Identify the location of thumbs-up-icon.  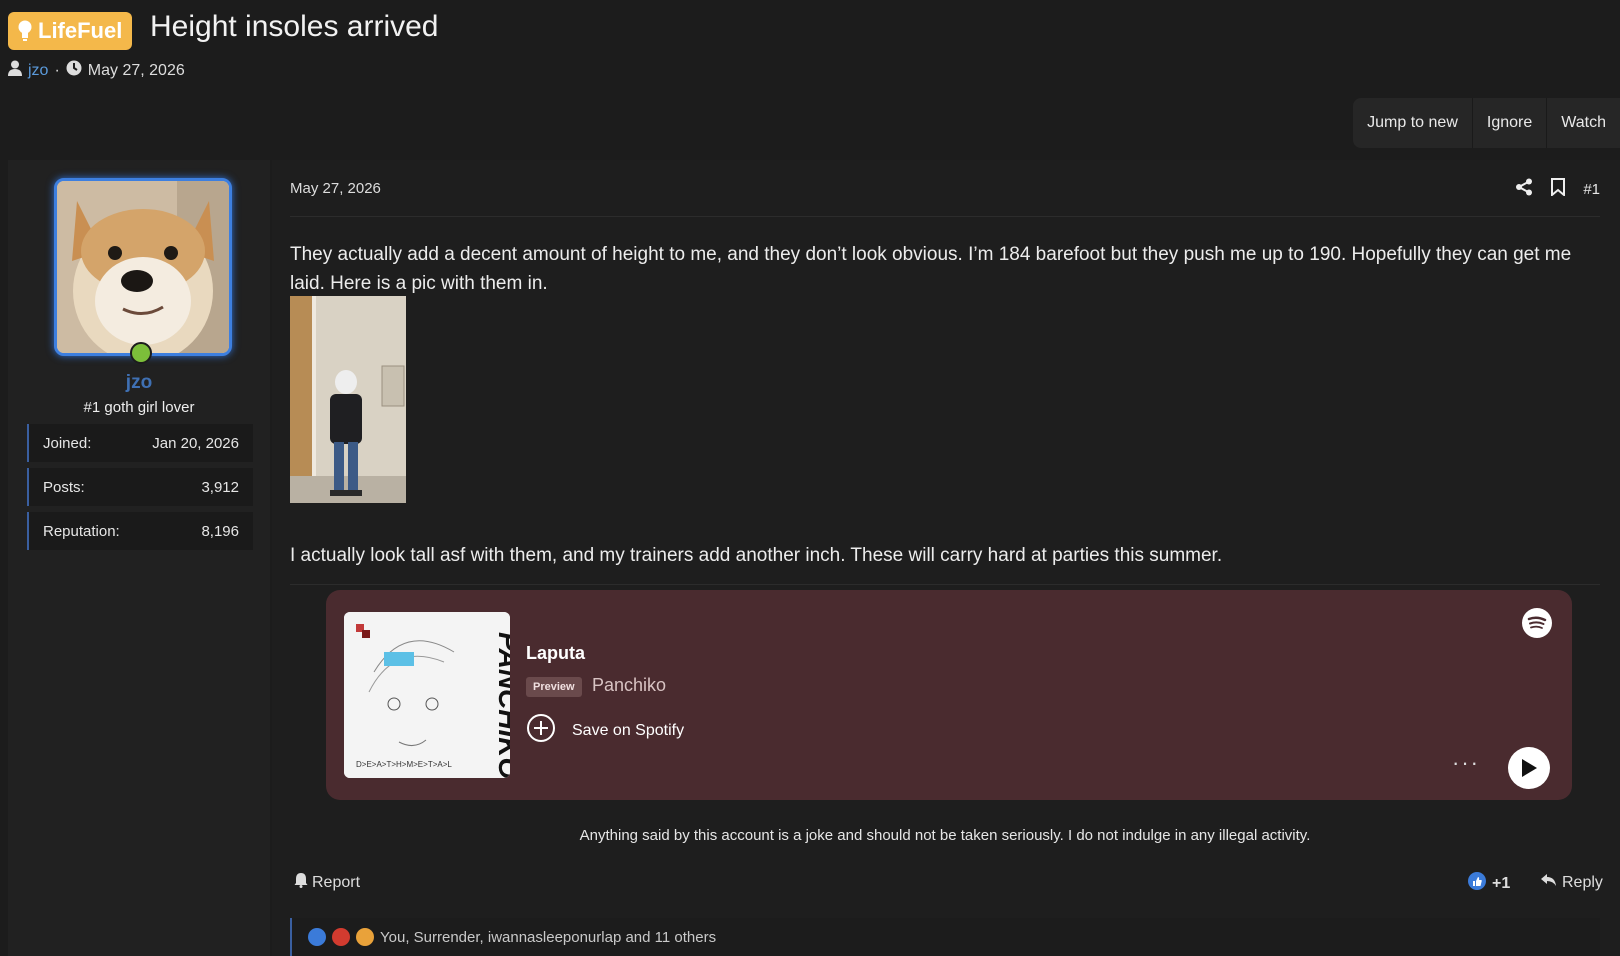
(1477, 883).